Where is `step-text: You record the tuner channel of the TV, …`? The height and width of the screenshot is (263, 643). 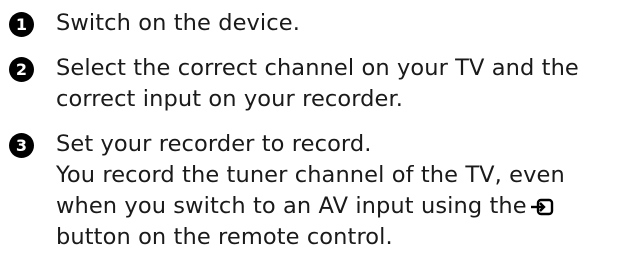 step-text: You record the tuner channel of the TV, … is located at coordinates (310, 175).